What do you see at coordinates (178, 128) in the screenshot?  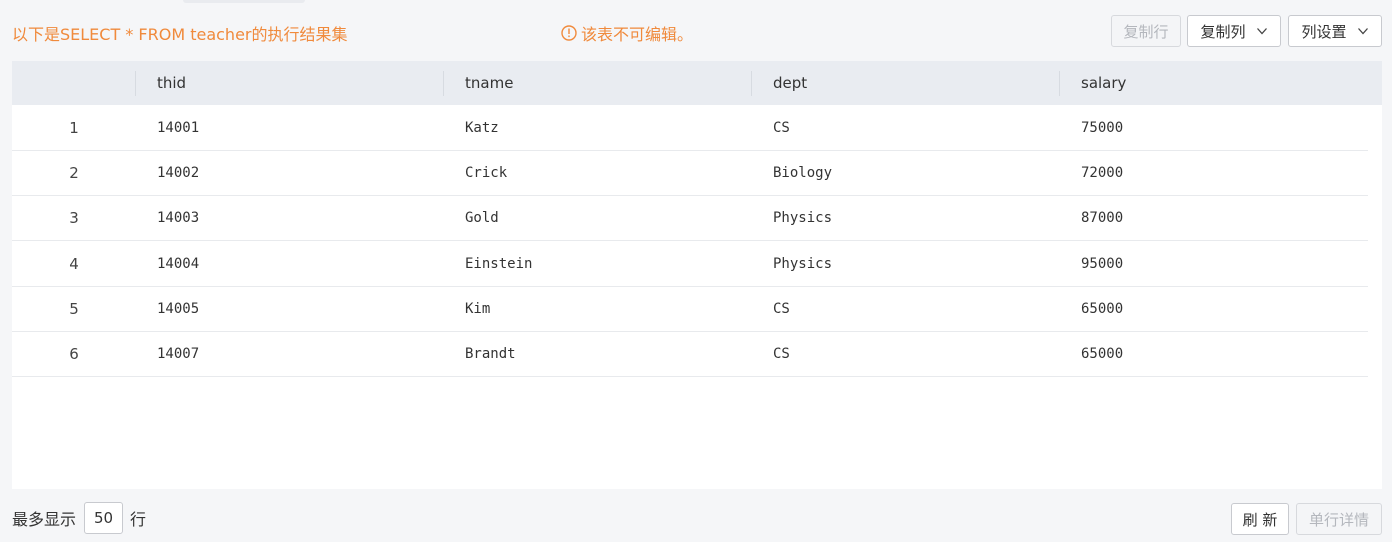 I see `cell-thid: 14001` at bounding box center [178, 128].